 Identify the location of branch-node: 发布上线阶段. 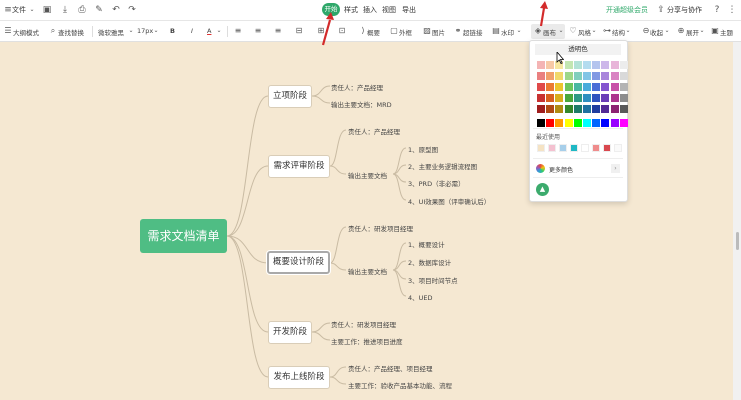
(299, 377).